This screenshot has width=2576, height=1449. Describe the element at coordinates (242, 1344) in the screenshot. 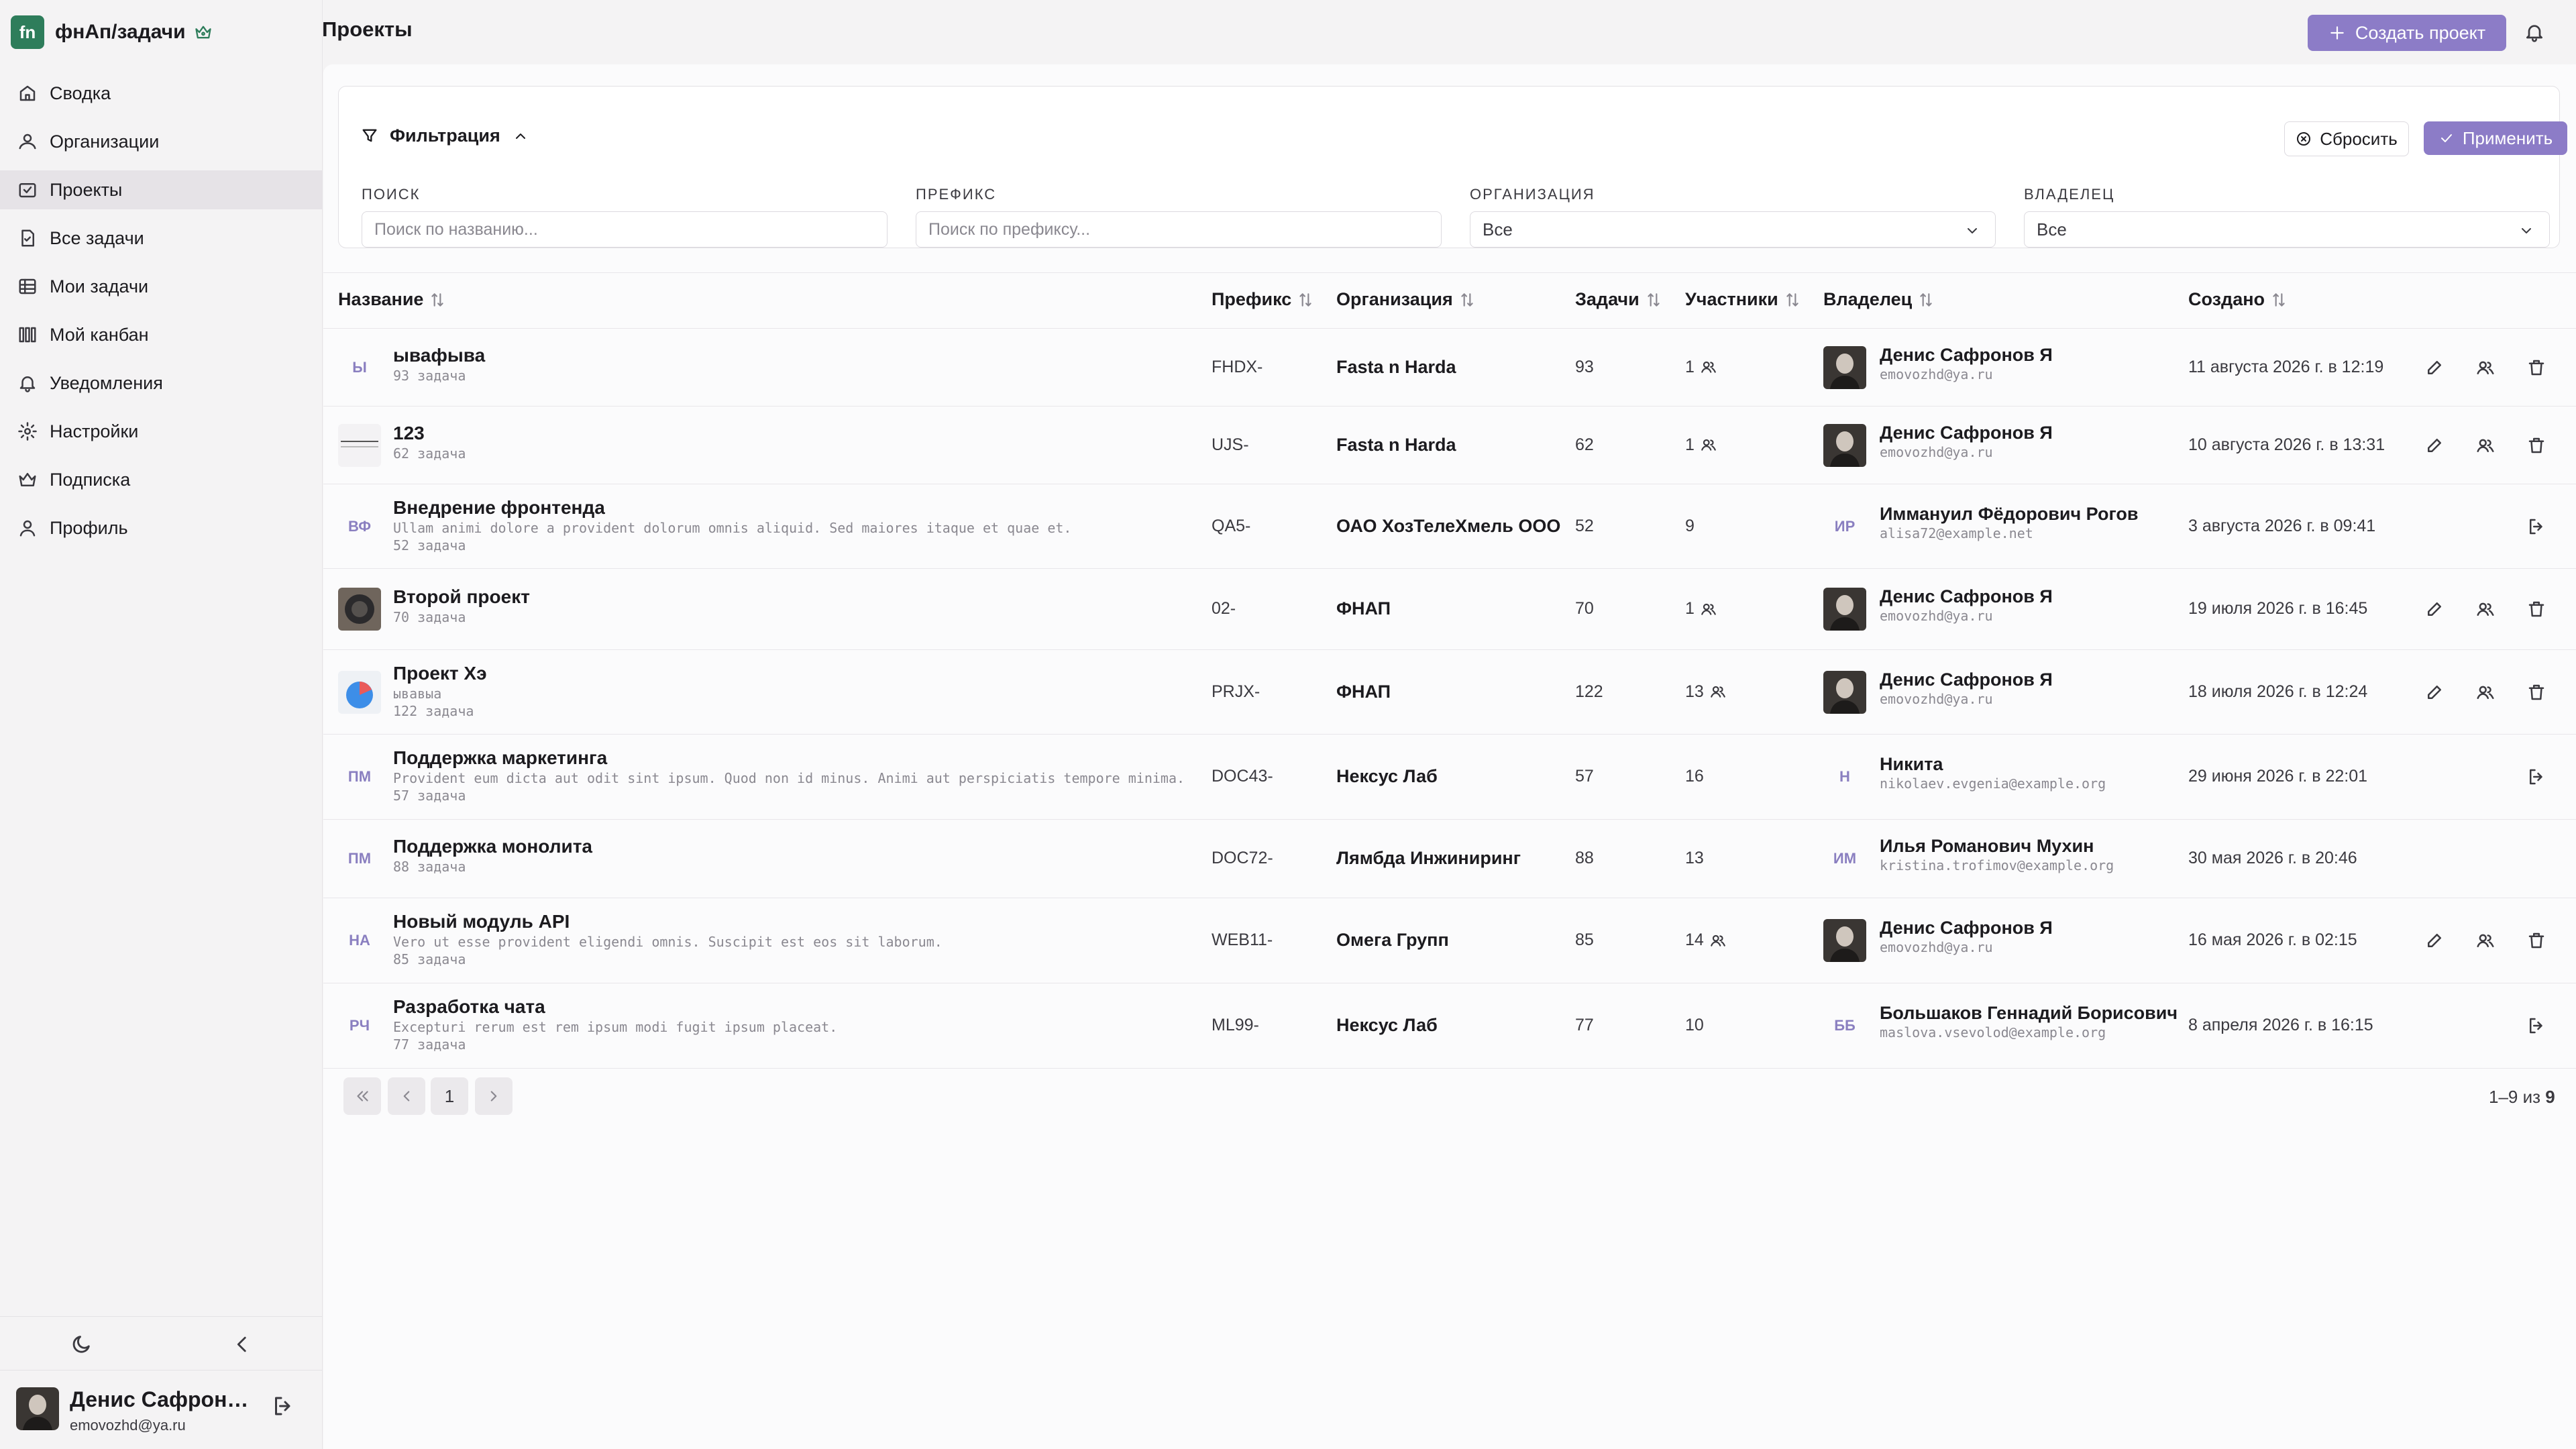

I see `collapse-sidebar-chevron-left-icon` at that location.